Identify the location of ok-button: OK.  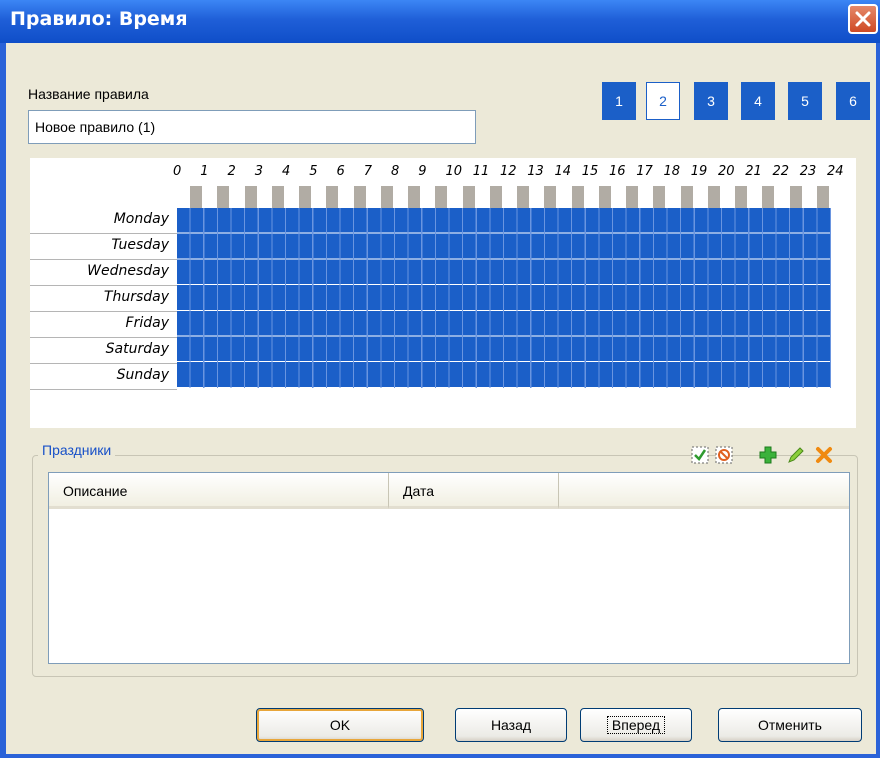
(340, 725).